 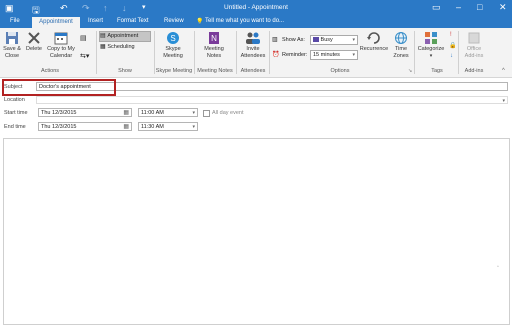 I want to click on tab-review: Review, so click(x=174, y=21).